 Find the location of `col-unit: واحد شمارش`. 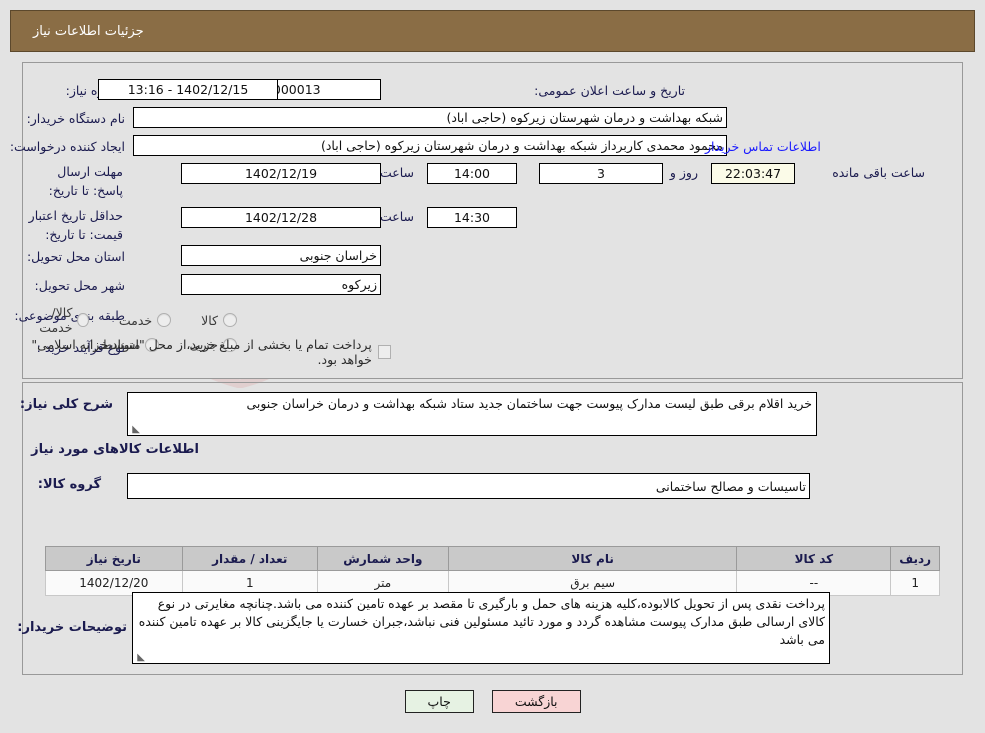

col-unit: واحد شمارش is located at coordinates (382, 558).